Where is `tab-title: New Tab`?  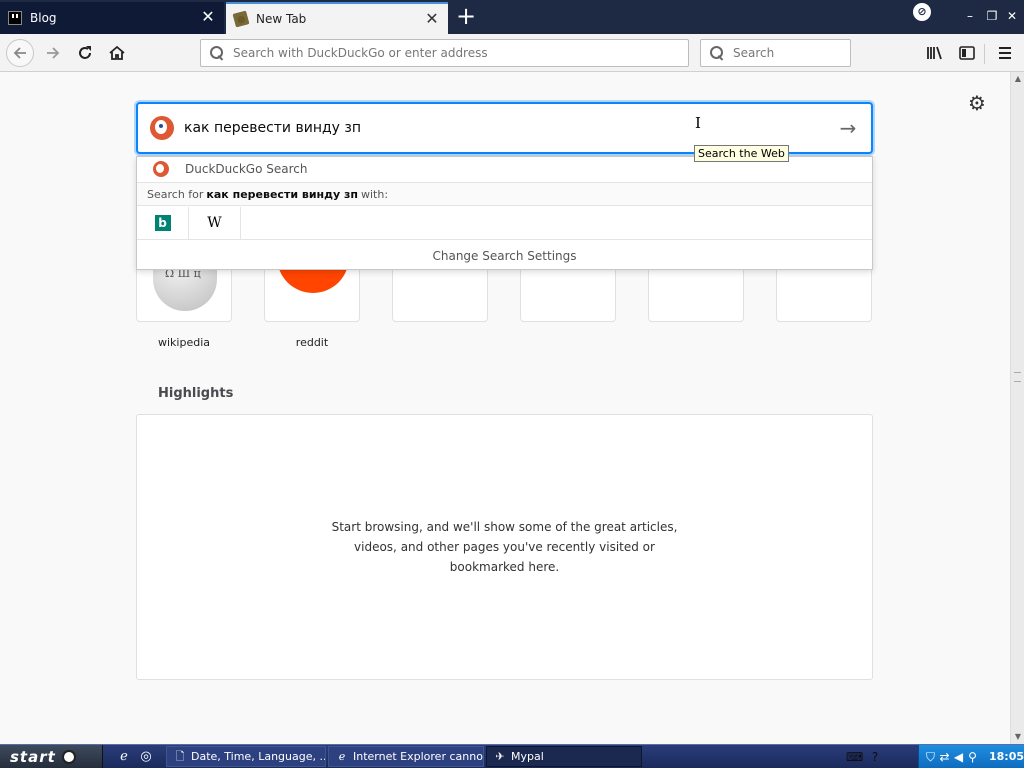 tab-title: New Tab is located at coordinates (281, 19).